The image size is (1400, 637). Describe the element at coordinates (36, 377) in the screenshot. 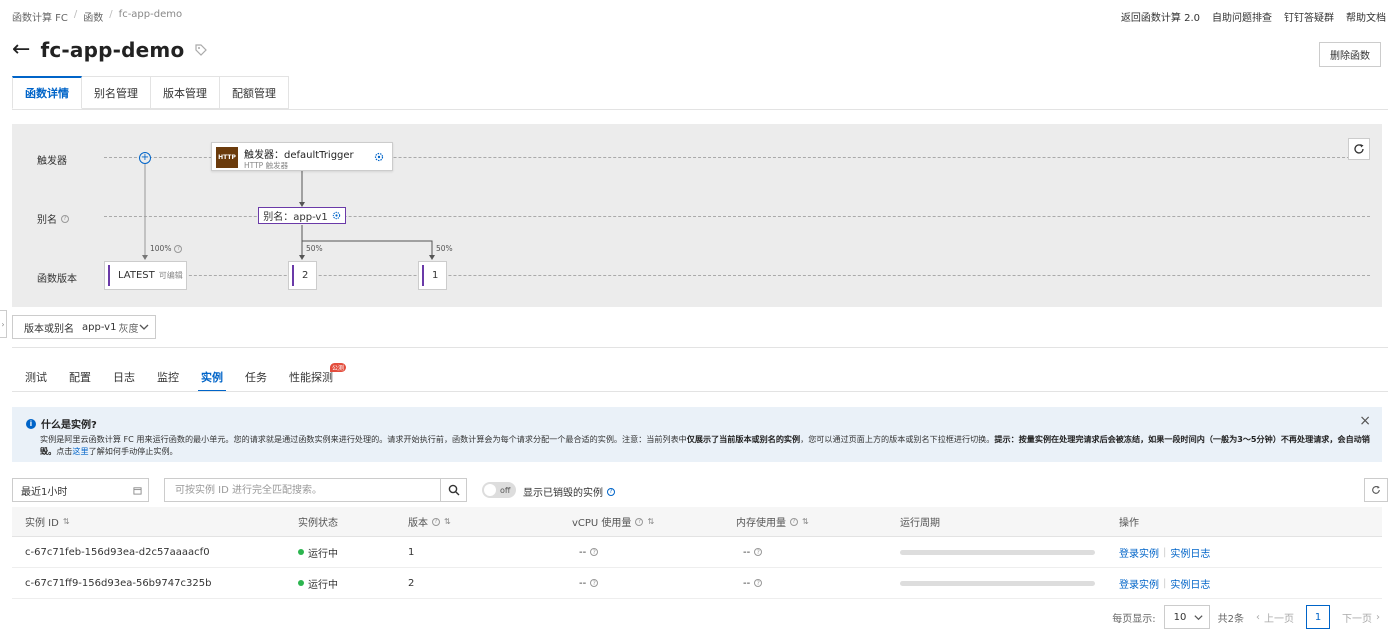

I see `tab-test: 测试` at that location.